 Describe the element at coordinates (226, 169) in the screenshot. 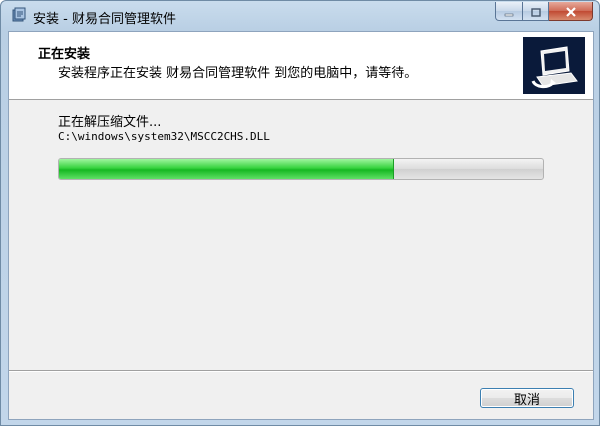

I see `progress-fill` at that location.